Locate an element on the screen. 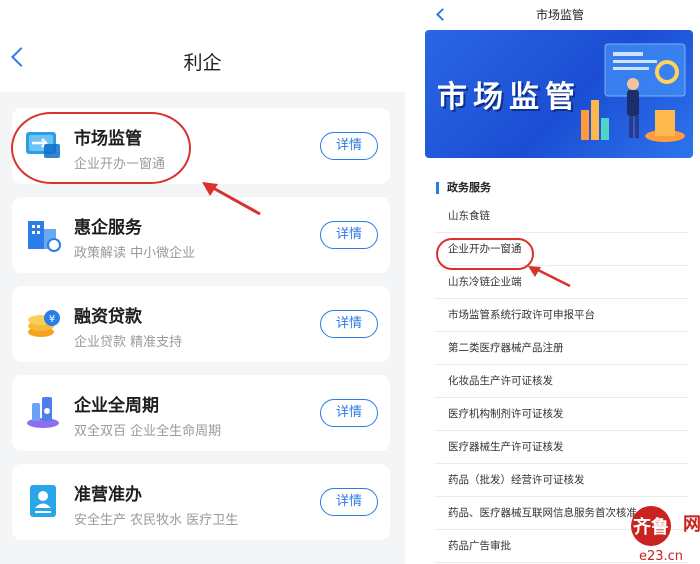  list-item: 第二类医疗器械产品注册 is located at coordinates (561, 348).